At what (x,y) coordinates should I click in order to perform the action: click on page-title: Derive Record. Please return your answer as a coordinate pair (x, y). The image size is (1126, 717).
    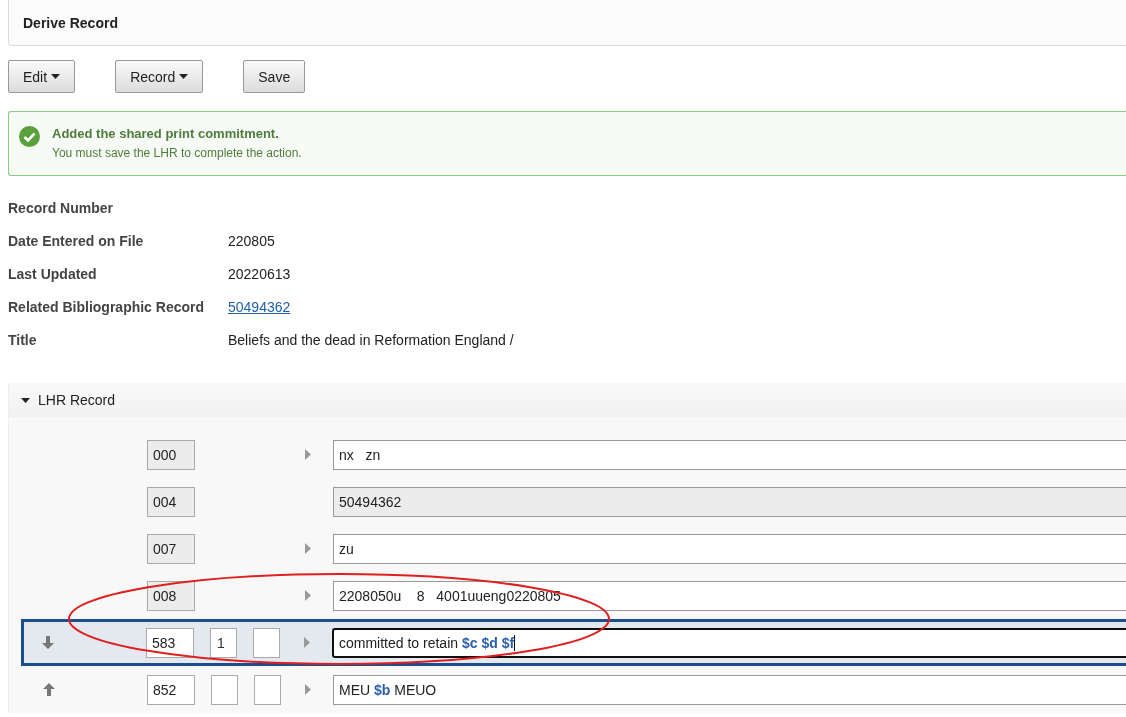
    Looking at the image, I should click on (70, 22).